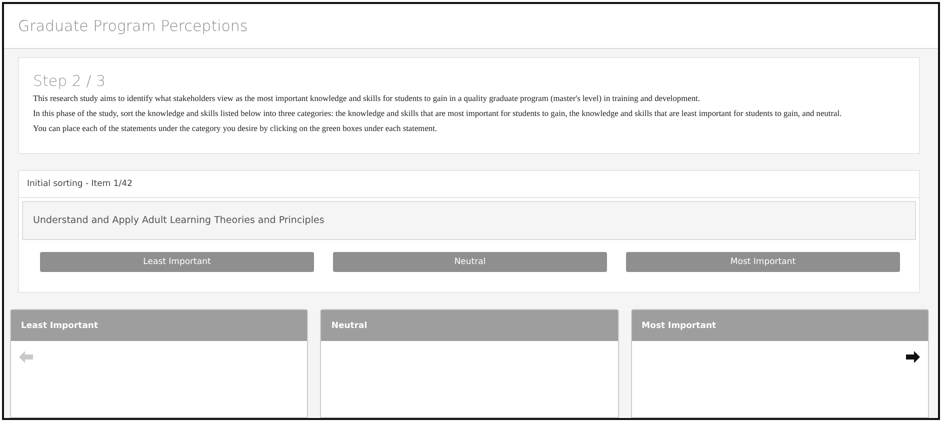 This screenshot has height=426, width=942. Describe the element at coordinates (469, 326) in the screenshot. I see `panel-header: Neutral` at that location.